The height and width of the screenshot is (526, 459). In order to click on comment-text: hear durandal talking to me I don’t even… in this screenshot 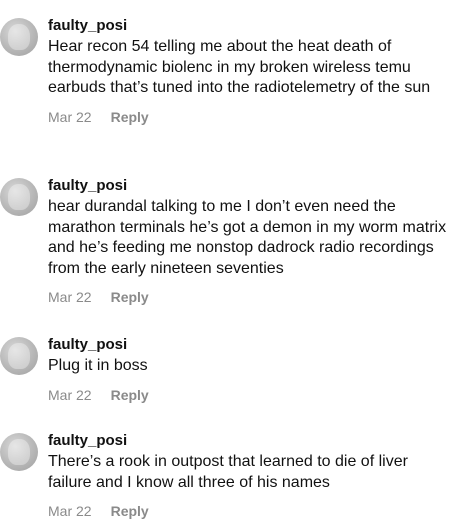, I will do `click(247, 237)`.